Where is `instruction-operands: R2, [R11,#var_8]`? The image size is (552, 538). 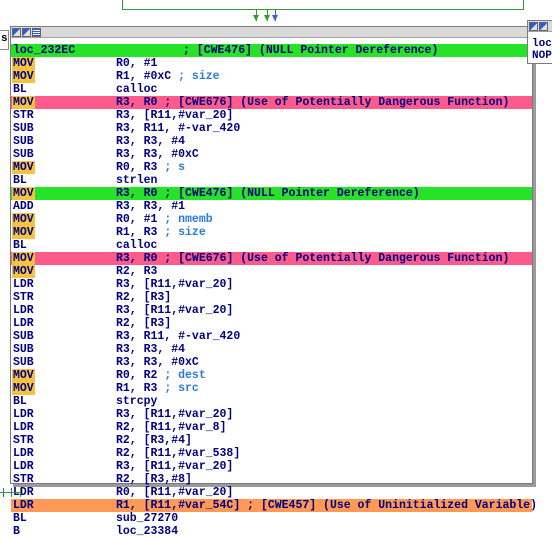
instruction-operands: R2, [R11,#var_8] is located at coordinates (171, 427).